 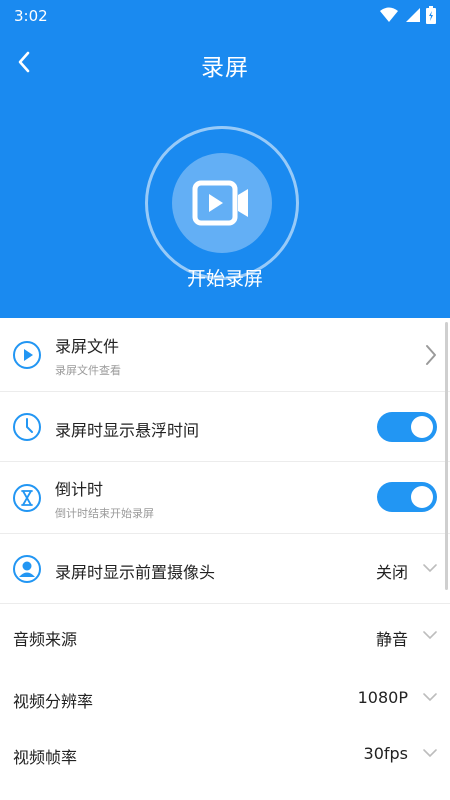 What do you see at coordinates (431, 355) in the screenshot?
I see `chevron-right-icon` at bounding box center [431, 355].